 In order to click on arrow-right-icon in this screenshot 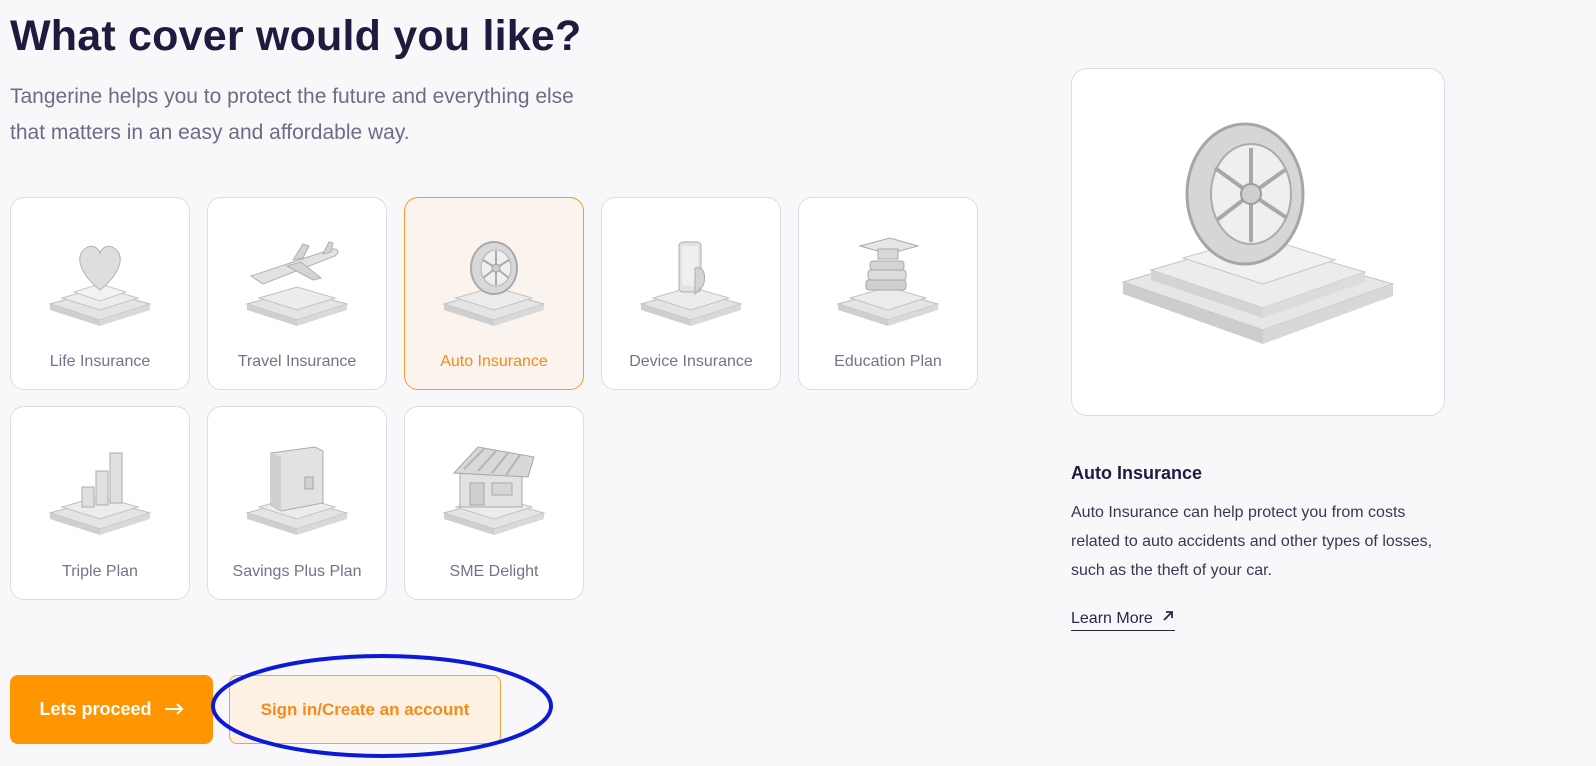, I will do `click(174, 709)`.